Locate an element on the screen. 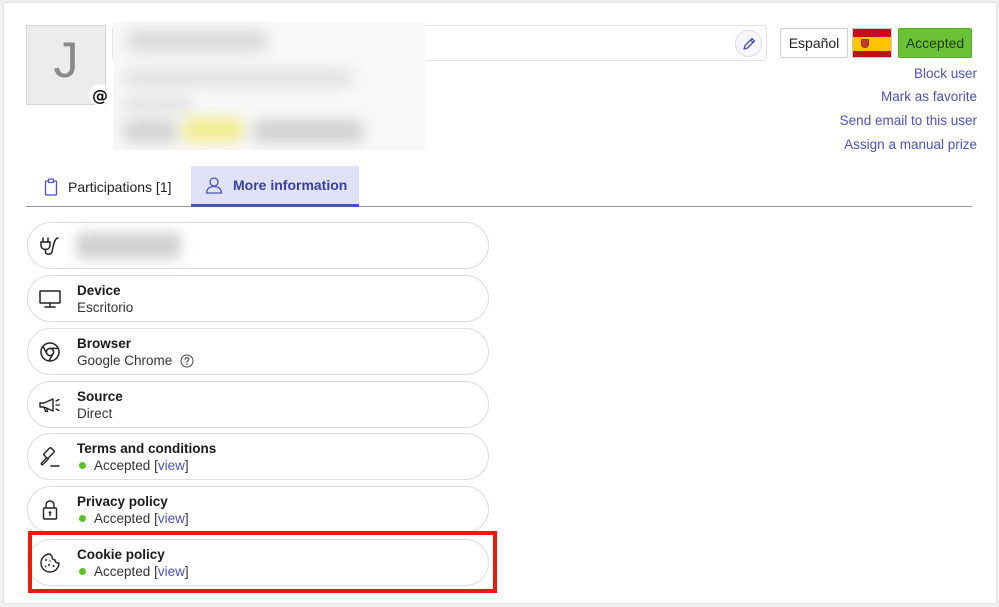 The height and width of the screenshot is (607, 999). browser-value: Google Chrome is located at coordinates (125, 360).